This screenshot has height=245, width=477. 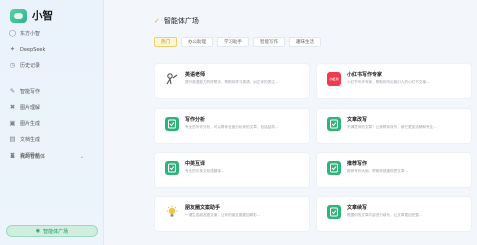 What do you see at coordinates (52, 107) in the screenshot?
I see `sidebar-item-image-understanding: ✖ 图片理解` at bounding box center [52, 107].